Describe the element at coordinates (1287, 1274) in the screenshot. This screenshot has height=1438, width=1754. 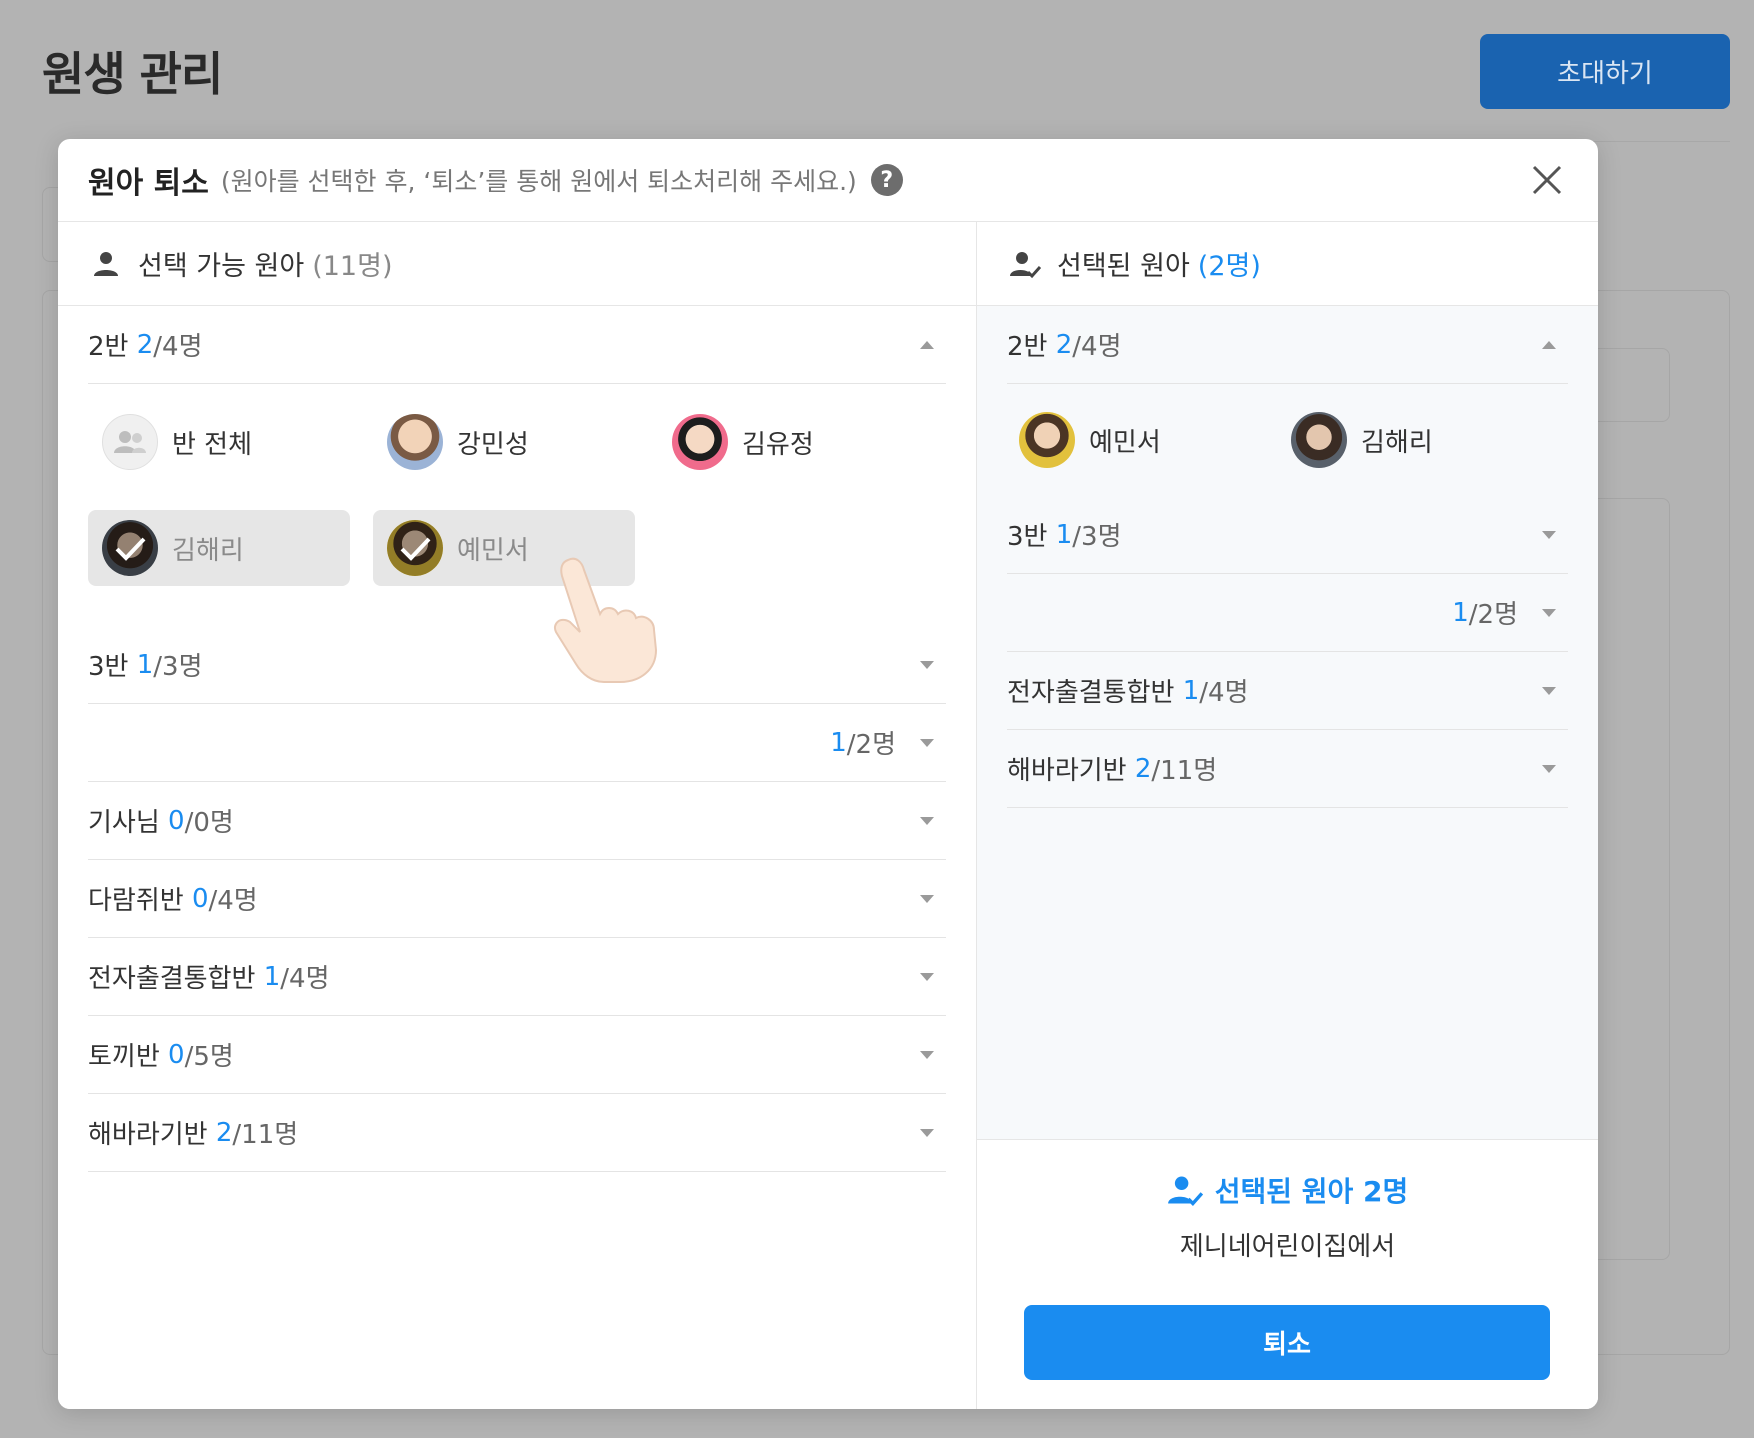
I see `withdraw-footer: 선택된 원아 2명 제니네어린이집에서 퇴소` at that location.